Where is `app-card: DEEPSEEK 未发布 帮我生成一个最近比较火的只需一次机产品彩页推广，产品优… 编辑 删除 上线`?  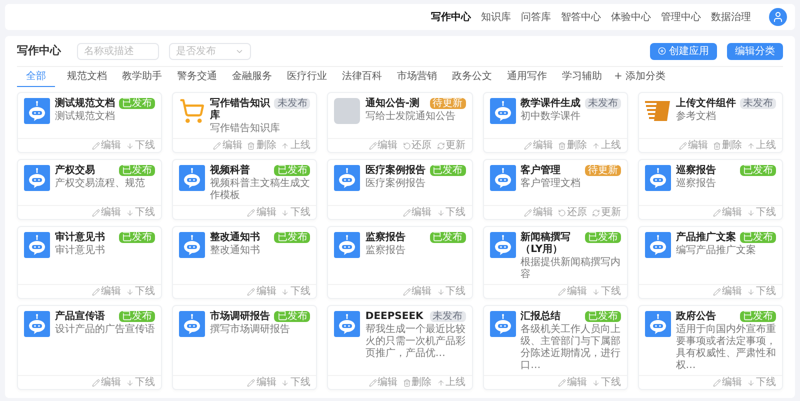
app-card: DEEPSEEK 未发布 帮我生成一个最近比较火的只需一次机产品彩页推广，产品优… 编辑 删除 上线 is located at coordinates (400, 347).